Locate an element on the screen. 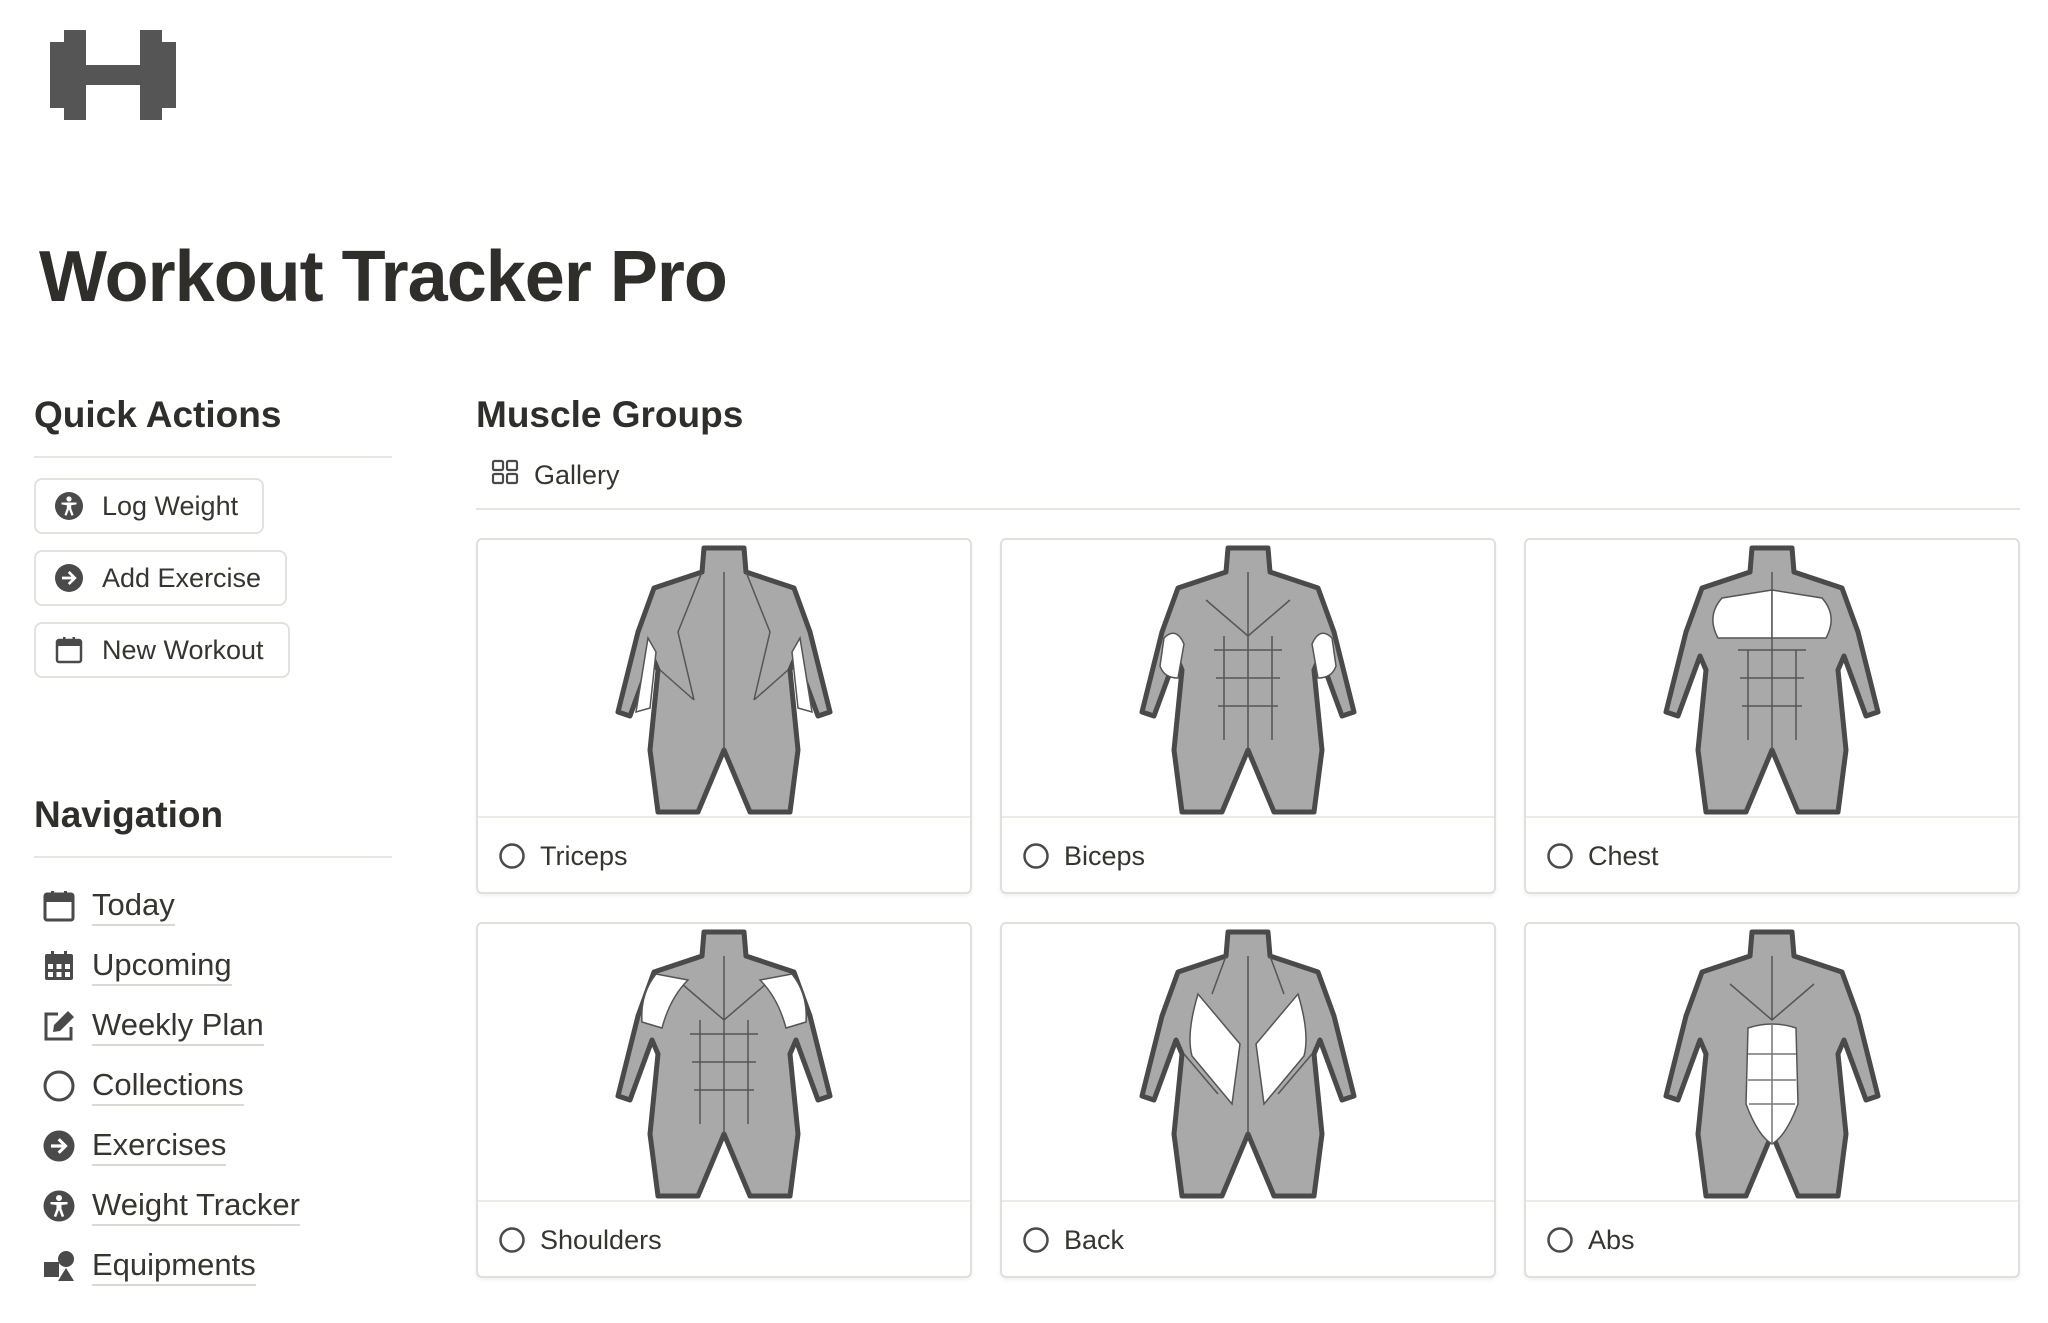 The image size is (2048, 1323). quick-actions-list: Log Weight Add Exercise New Workout is located at coordinates (213, 586).